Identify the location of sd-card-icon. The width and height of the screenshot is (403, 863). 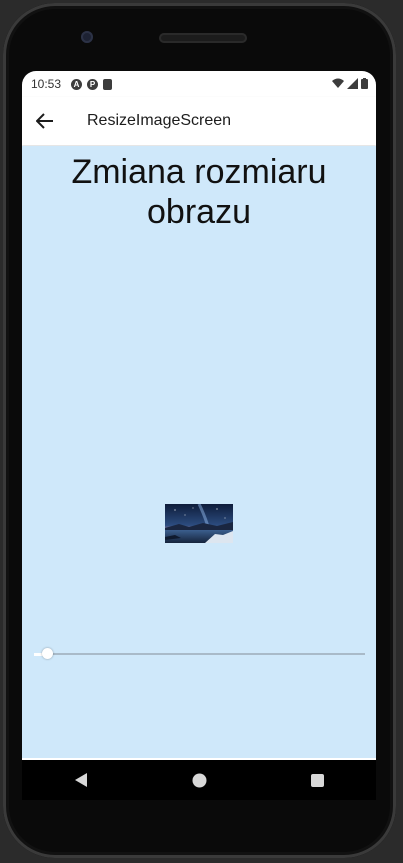
(108, 84).